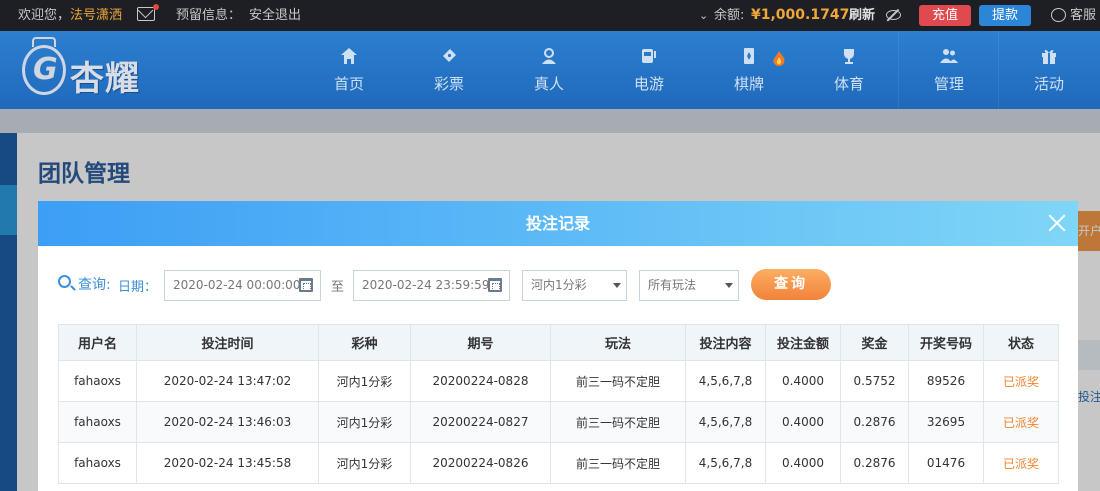 This screenshot has width=1100, height=491. What do you see at coordinates (1058, 15) in the screenshot?
I see `chat-icon` at bounding box center [1058, 15].